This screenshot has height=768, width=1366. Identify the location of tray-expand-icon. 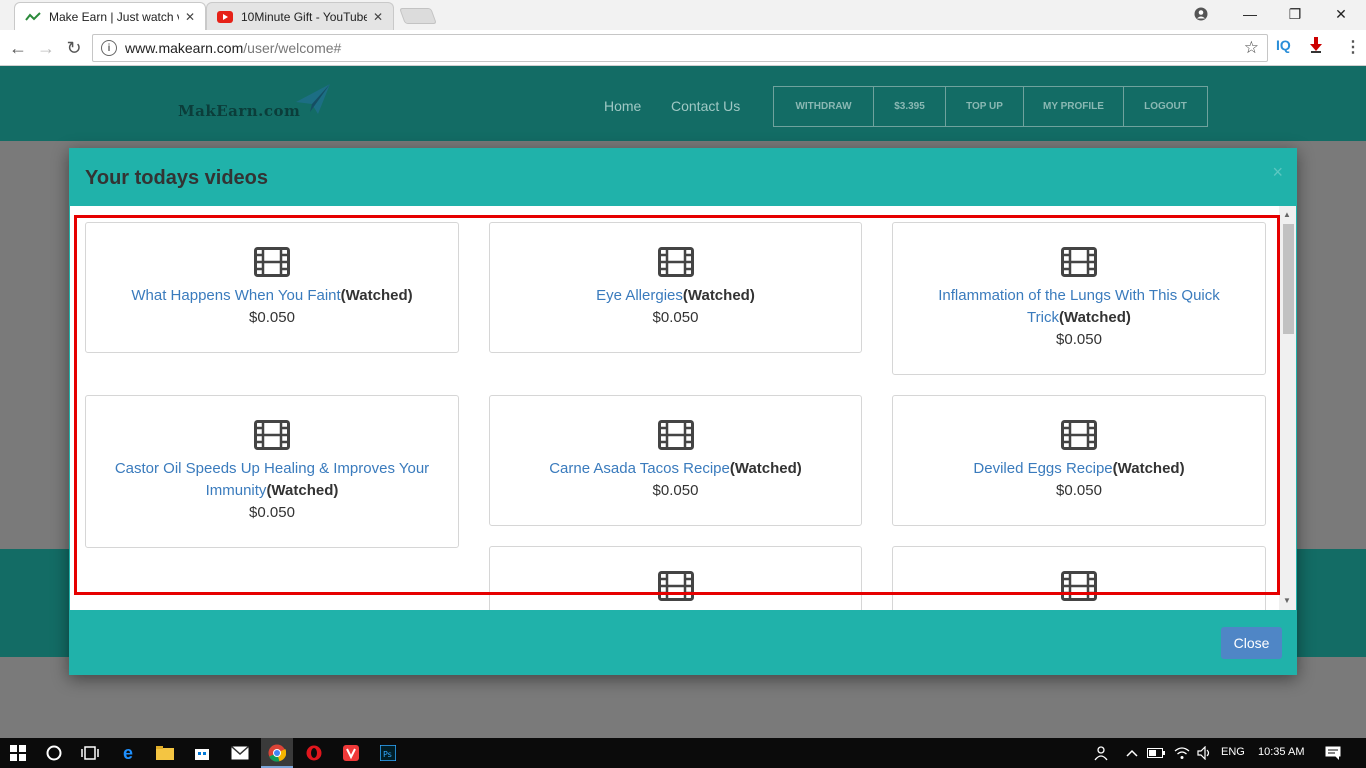
(1132, 753).